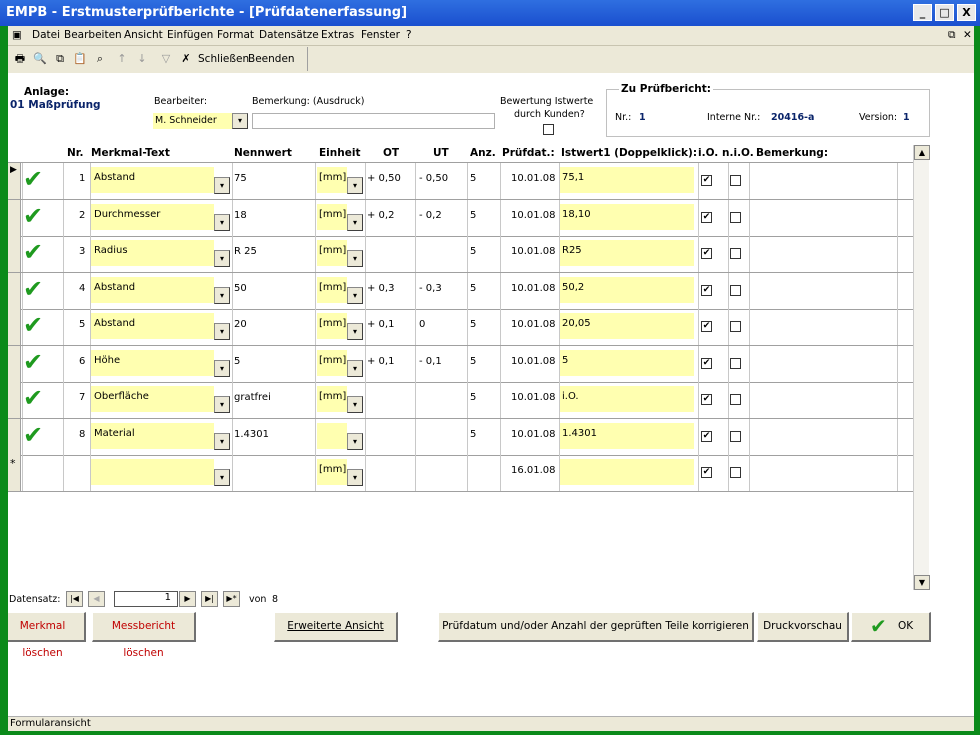 The image size is (980, 735). Describe the element at coordinates (93, 35) in the screenshot. I see `menu-edit: Bearbeiten` at that location.